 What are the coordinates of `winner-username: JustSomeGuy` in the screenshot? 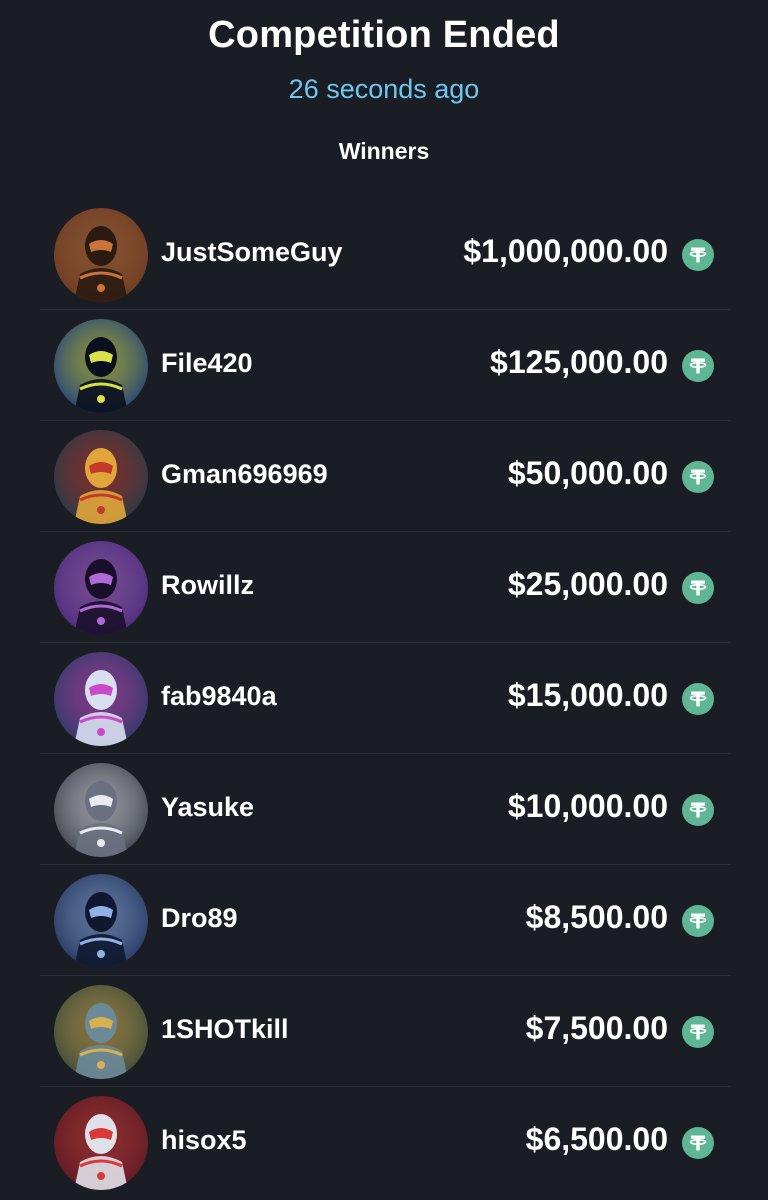 It's located at (252, 252).